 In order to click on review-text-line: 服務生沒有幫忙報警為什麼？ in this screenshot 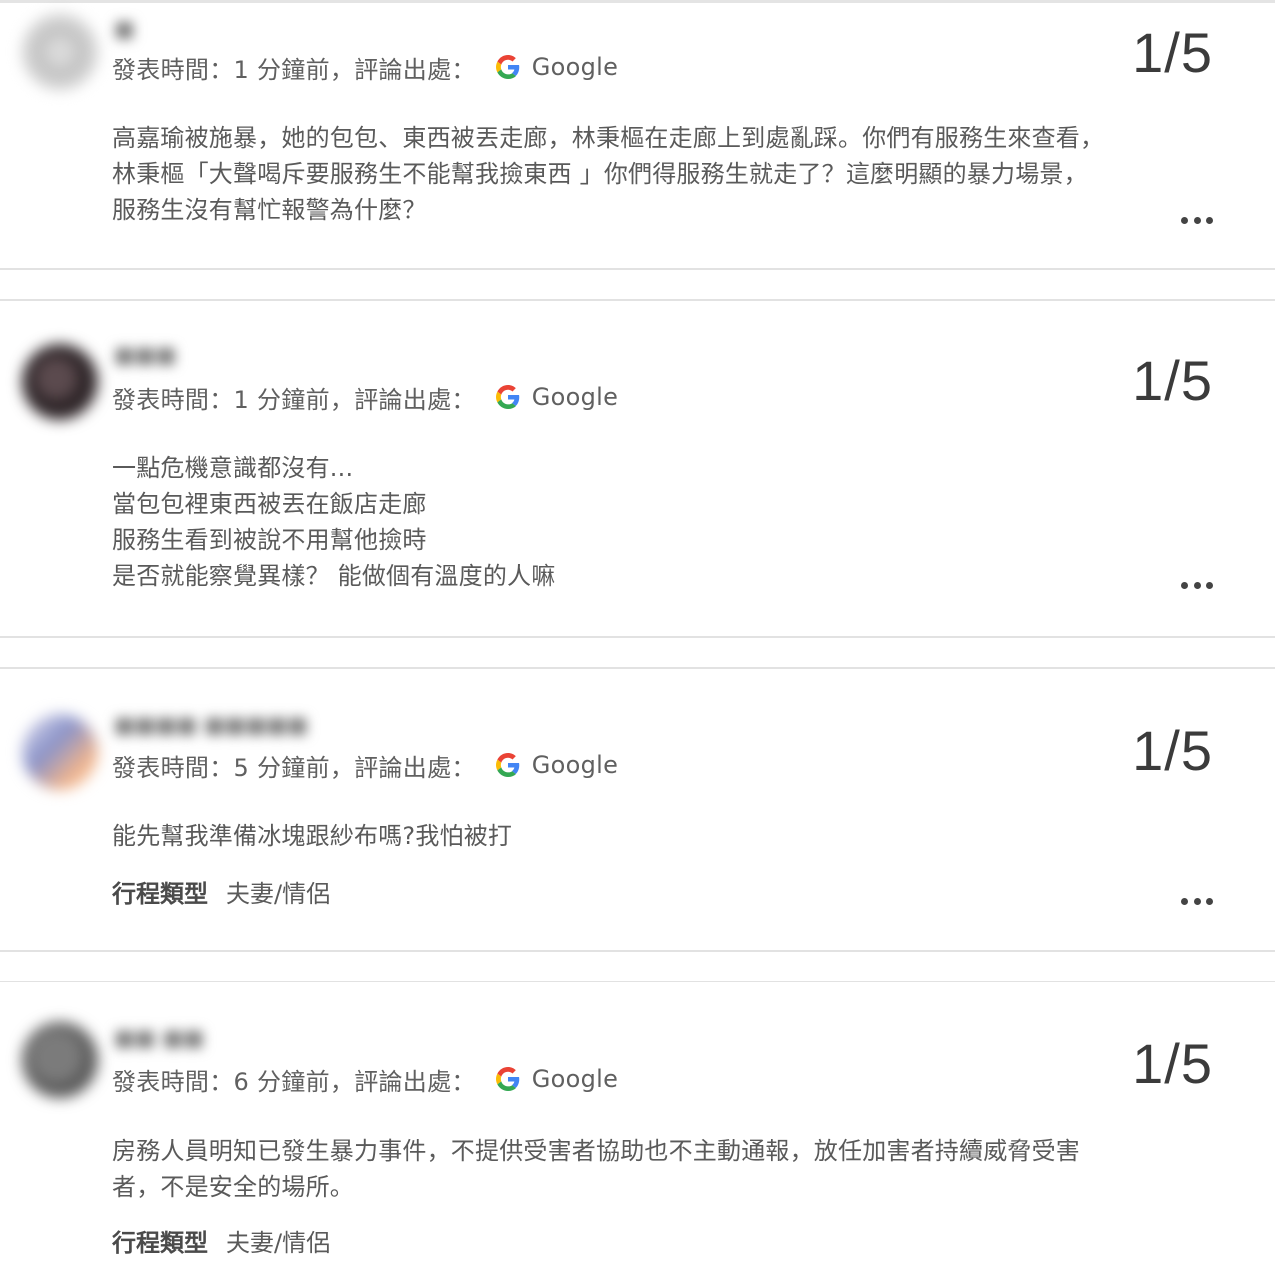, I will do `click(269, 210)`.